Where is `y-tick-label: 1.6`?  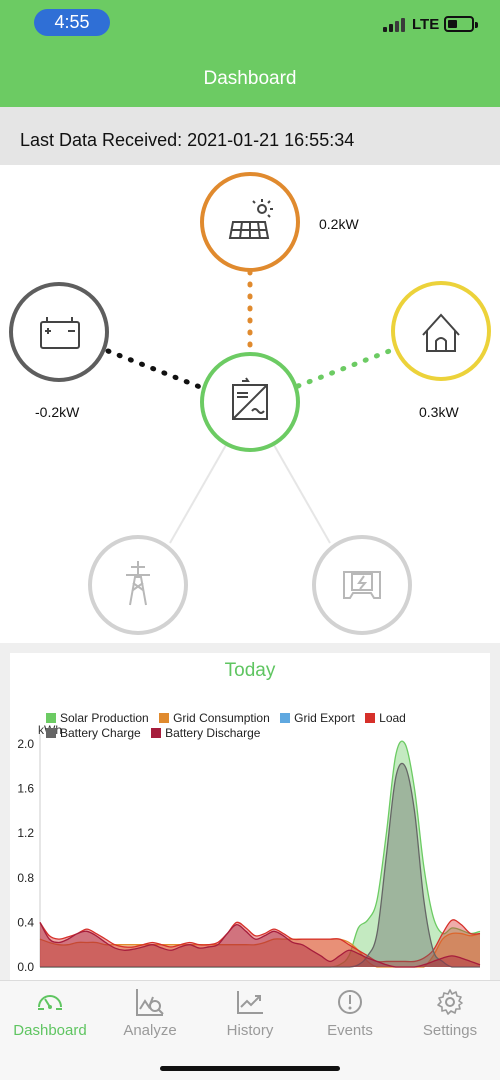
y-tick-label: 1.6 is located at coordinates (25, 789).